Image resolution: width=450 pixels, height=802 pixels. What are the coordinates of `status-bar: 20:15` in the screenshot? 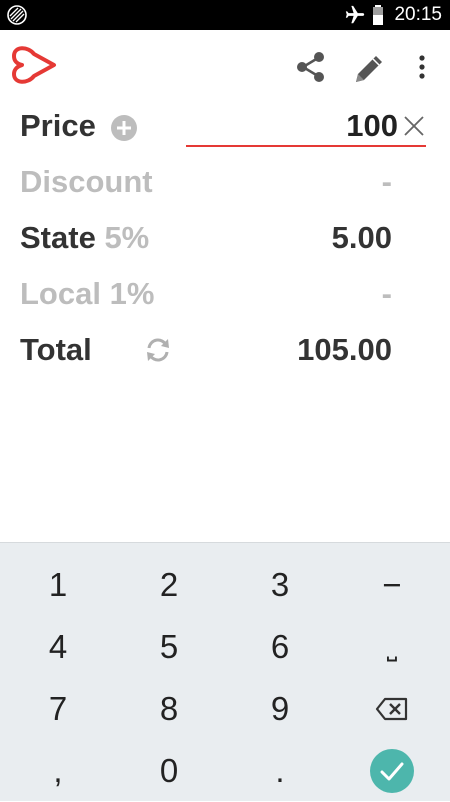 It's located at (225, 15).